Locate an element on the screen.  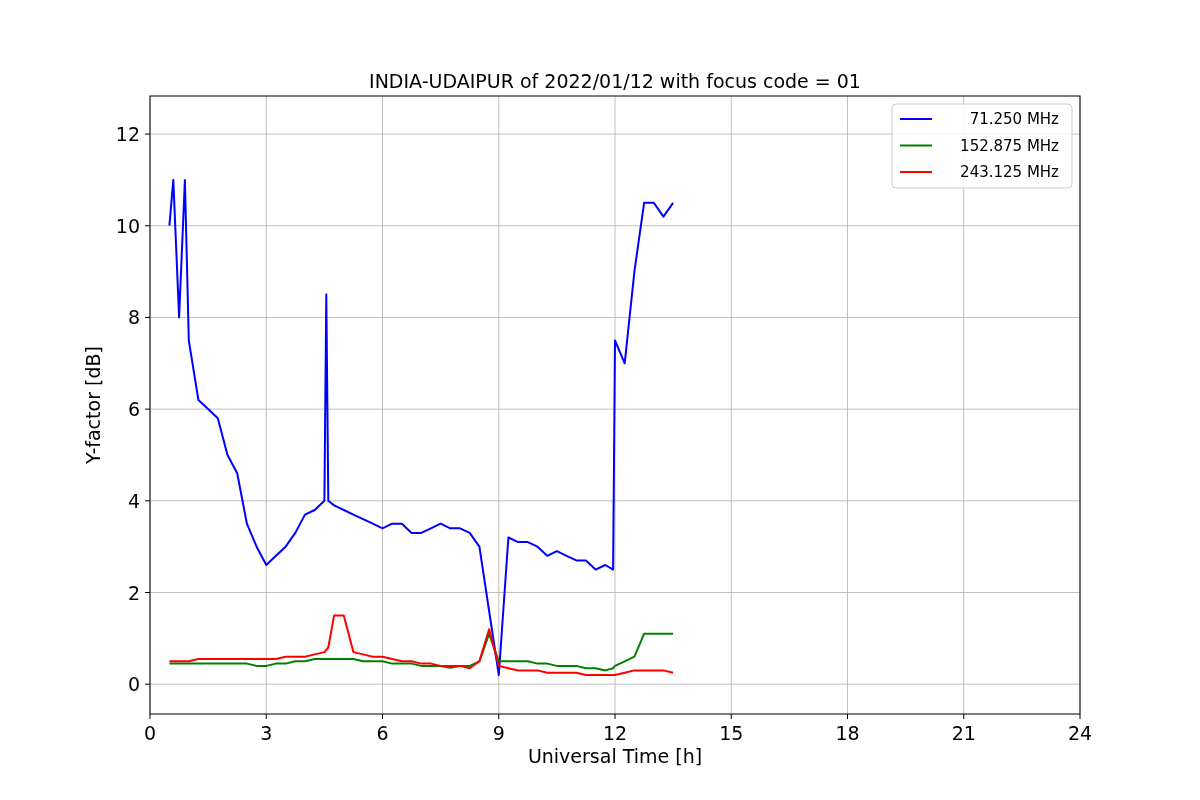
chart-title: INDIA-UDAIPUR of 2022/01/12 with focus code = 01 is located at coordinates (615, 81).